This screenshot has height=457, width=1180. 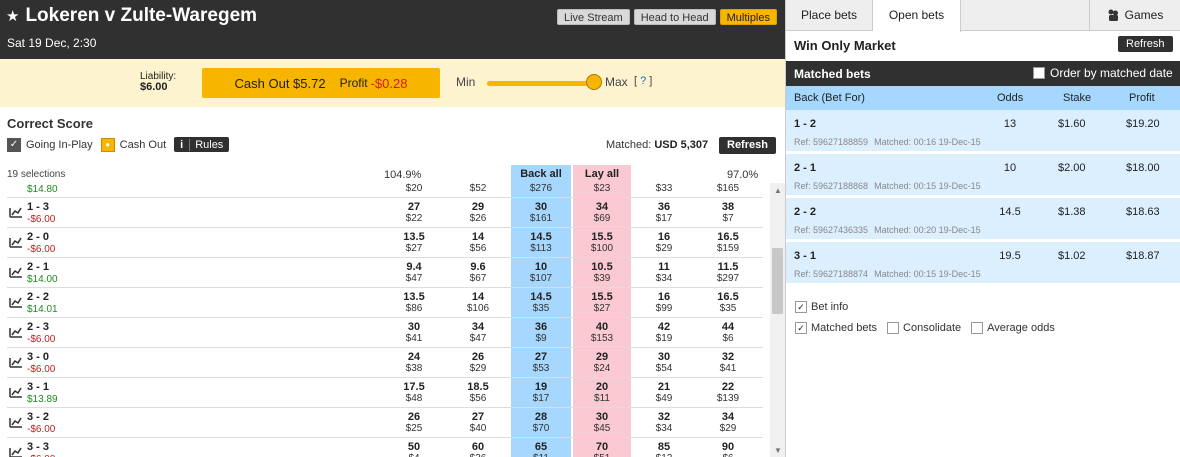 I want to click on lay-price-cell: 29 $24, so click(x=602, y=362).